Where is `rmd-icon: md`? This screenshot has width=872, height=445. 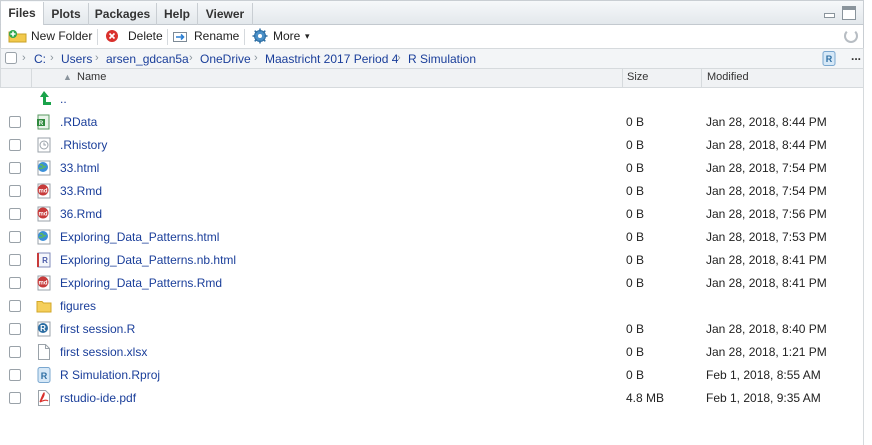
rmd-icon: md is located at coordinates (44, 214).